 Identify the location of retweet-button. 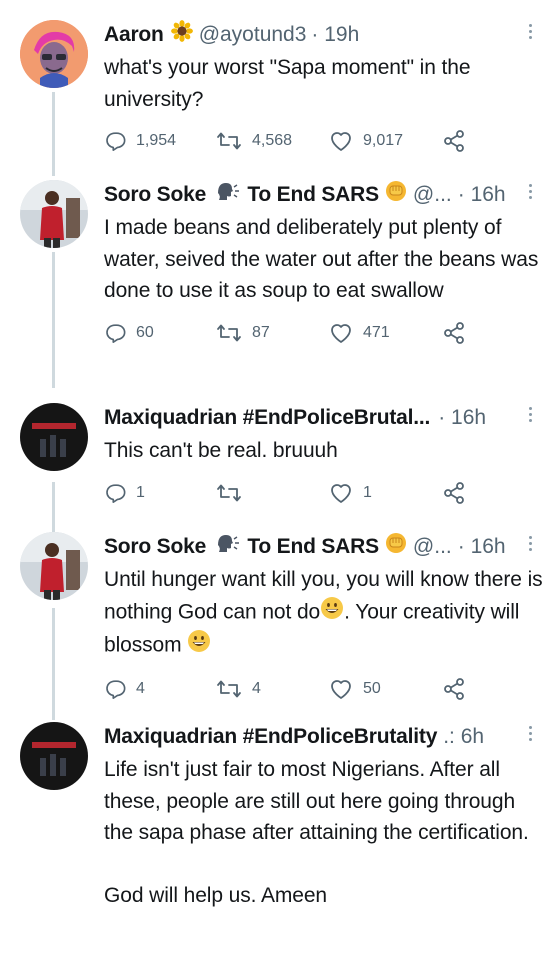
(234, 493).